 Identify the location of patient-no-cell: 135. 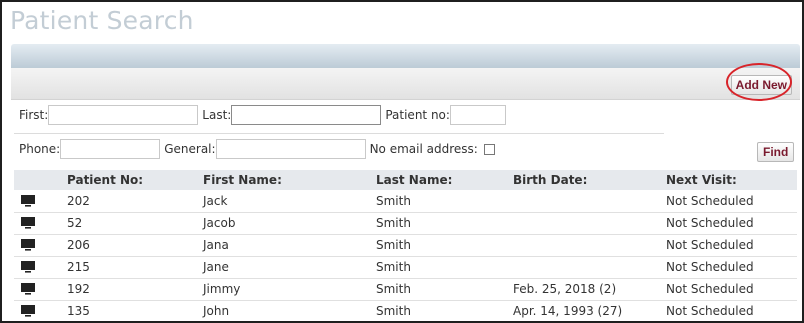
(132, 310).